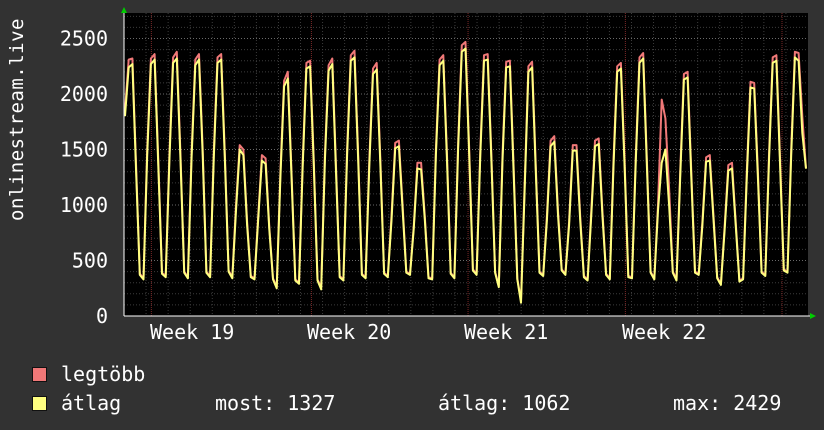 Image resolution: width=824 pixels, height=430 pixels. I want to click on y-tick-label: 1500, so click(84, 150).